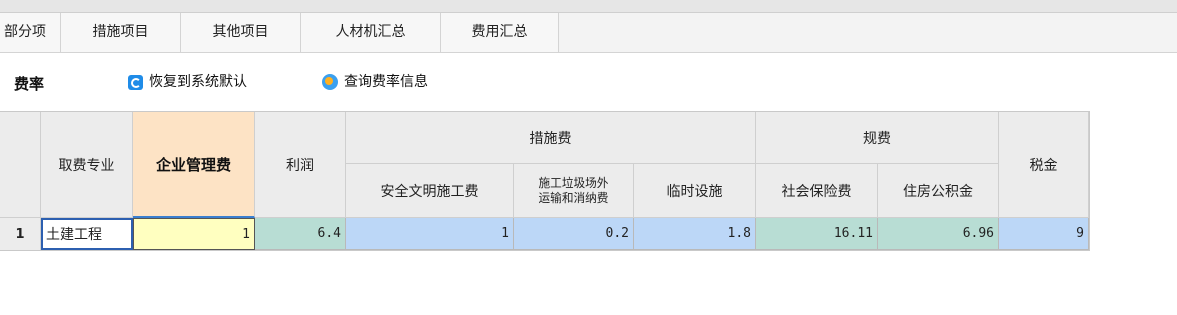 This screenshot has height=315, width=1177. I want to click on cell-profit: 6.4, so click(300, 234).